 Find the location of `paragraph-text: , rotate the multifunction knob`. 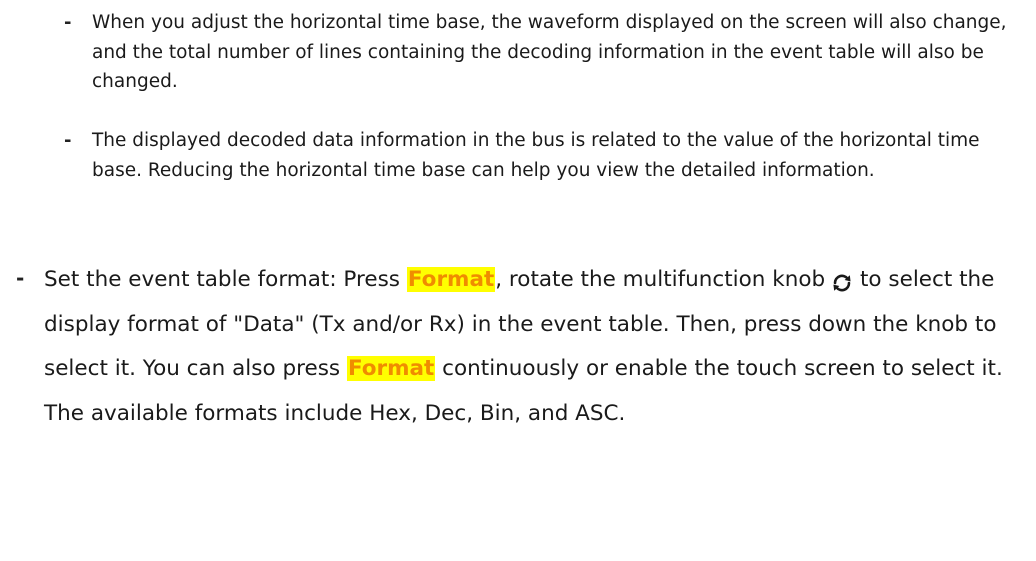

paragraph-text: , rotate the multifunction knob is located at coordinates (660, 279).